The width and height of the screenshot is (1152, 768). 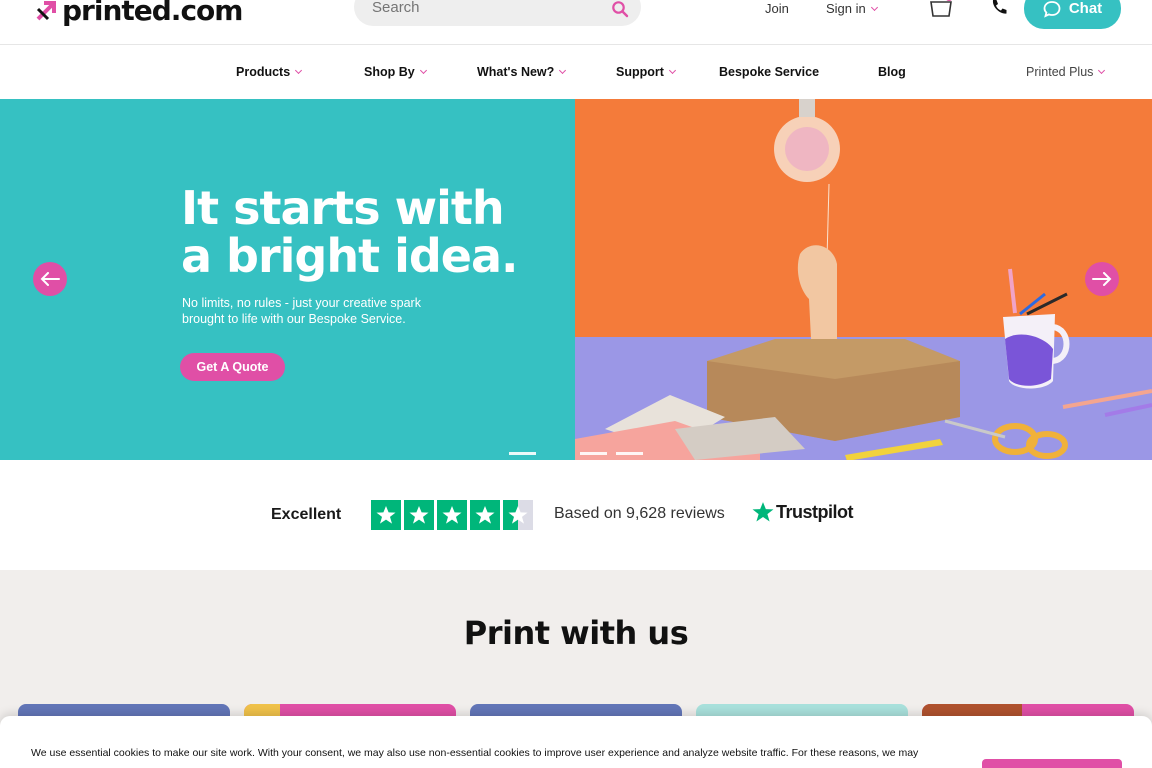 What do you see at coordinates (306, 514) in the screenshot?
I see `rating-word: Excellent` at bounding box center [306, 514].